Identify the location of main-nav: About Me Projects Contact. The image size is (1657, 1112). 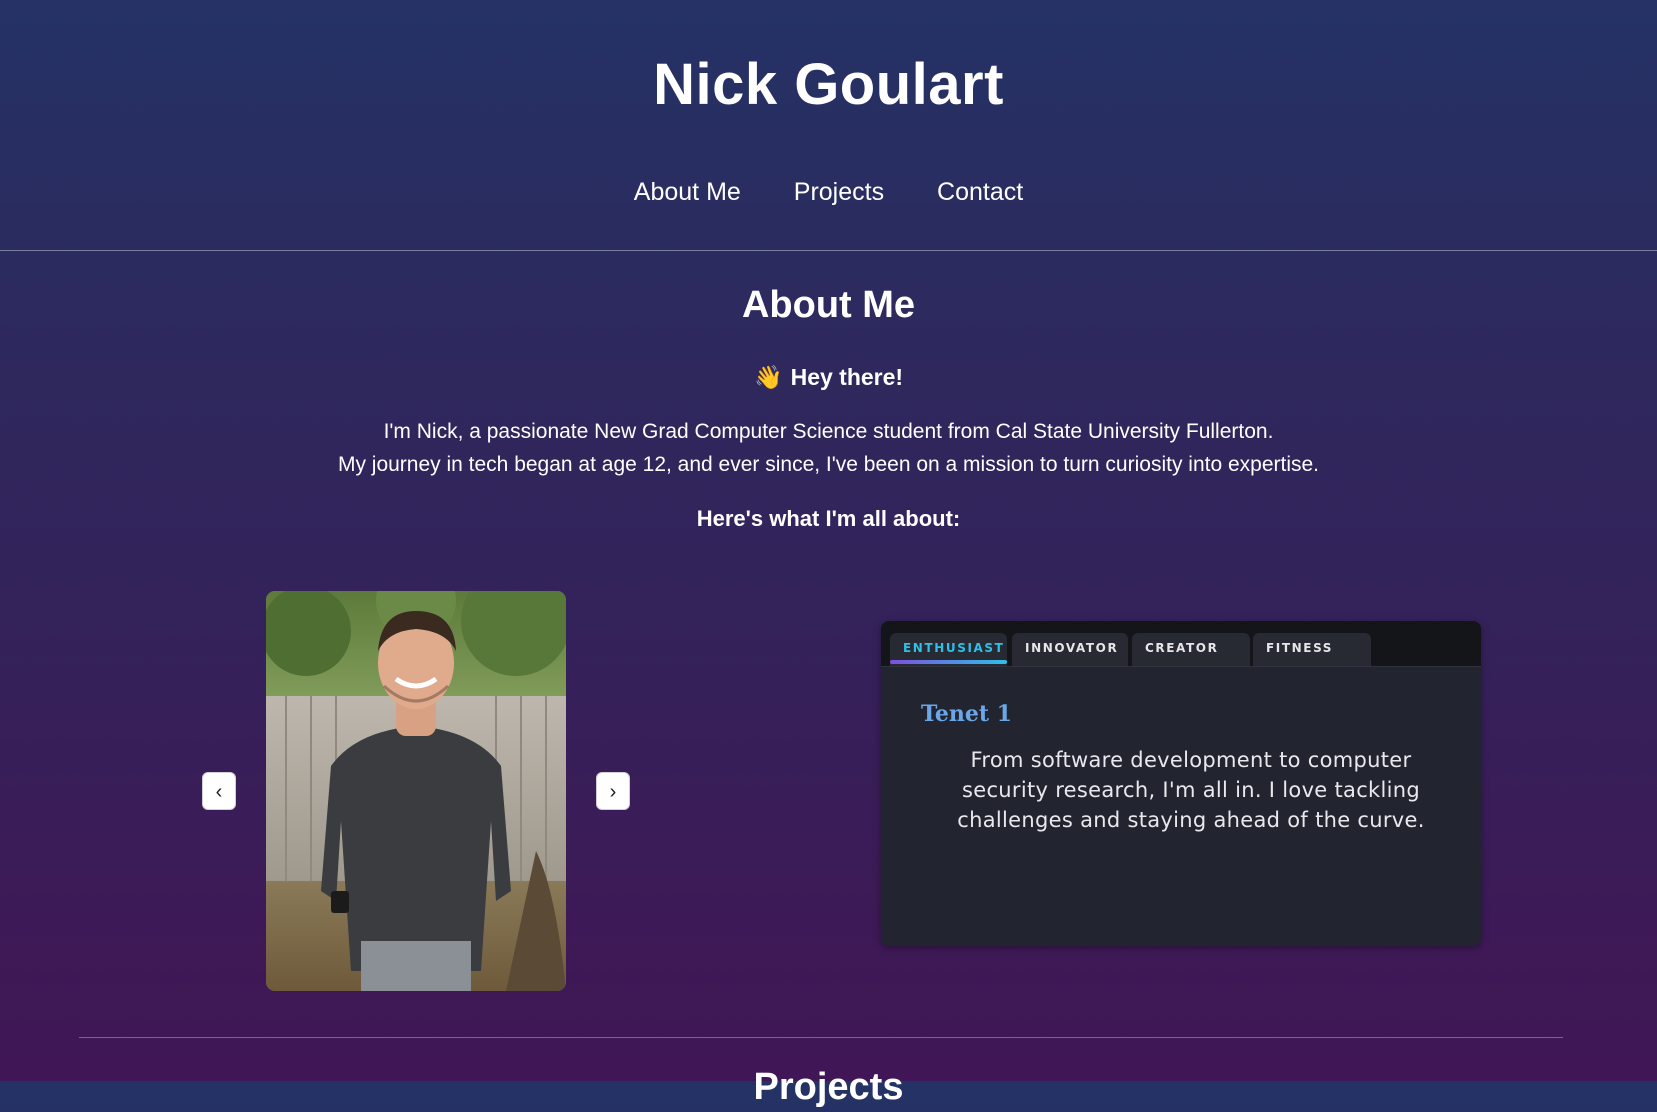
(828, 192).